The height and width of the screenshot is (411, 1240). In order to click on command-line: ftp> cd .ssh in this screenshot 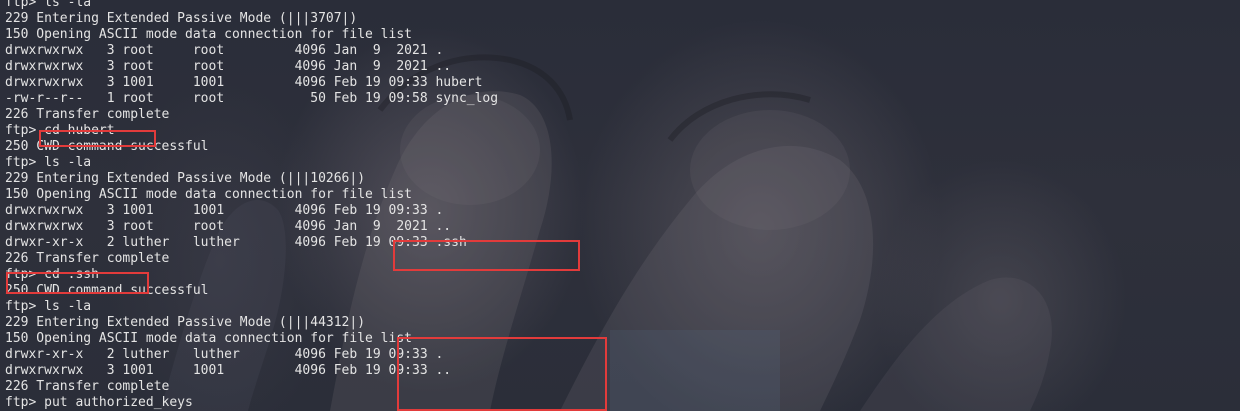, I will do `click(52, 274)`.